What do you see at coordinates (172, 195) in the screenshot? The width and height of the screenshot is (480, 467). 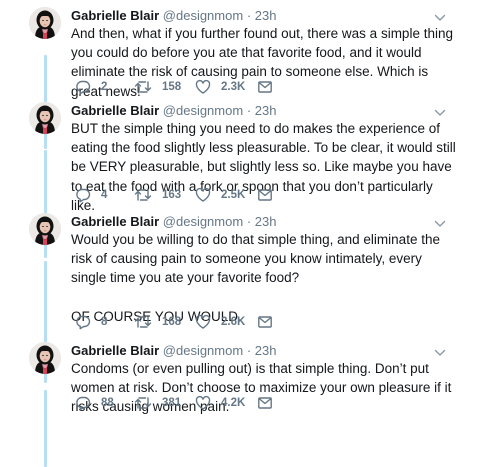 I see `retweet-count: 163` at bounding box center [172, 195].